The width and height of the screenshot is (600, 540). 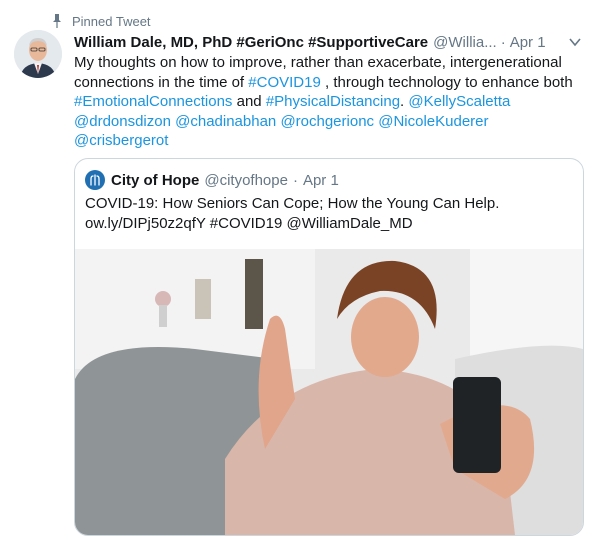 I want to click on hashtag-emotionalconnections: #EmotionalConnections, so click(x=153, y=101).